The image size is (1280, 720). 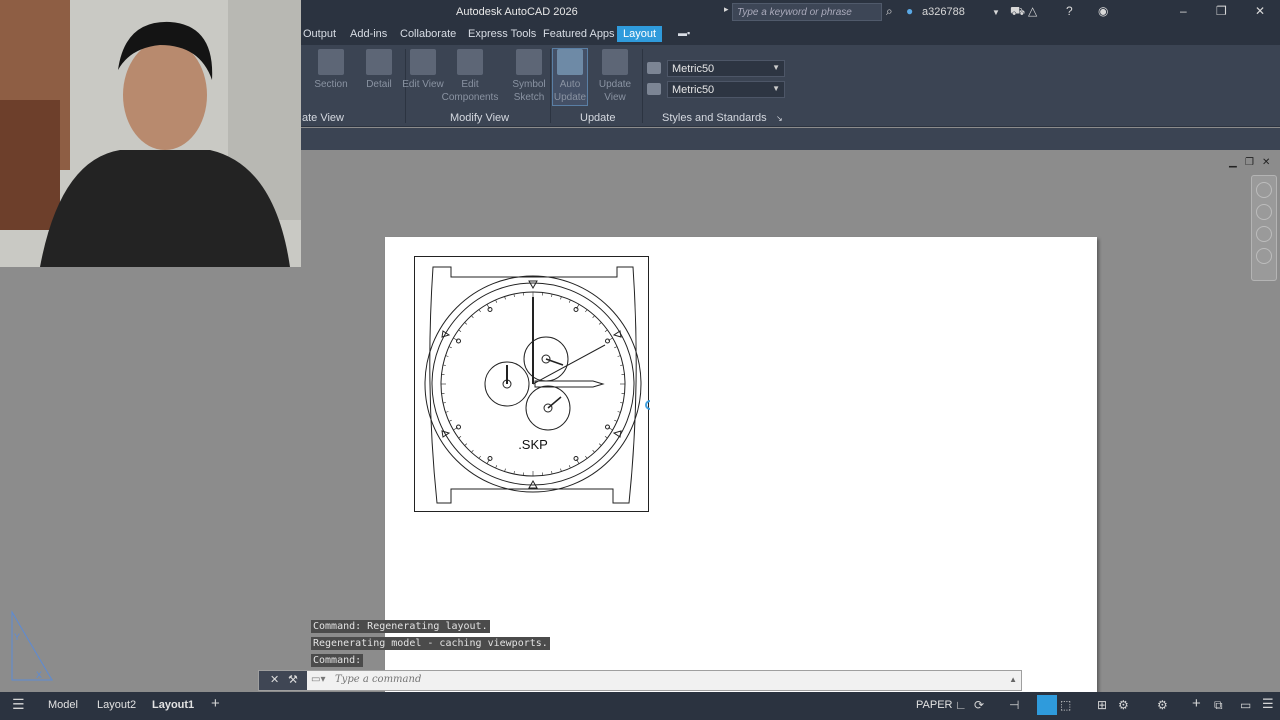 I want to click on annotation-scale-icon: ⊞, so click(x=1102, y=705).